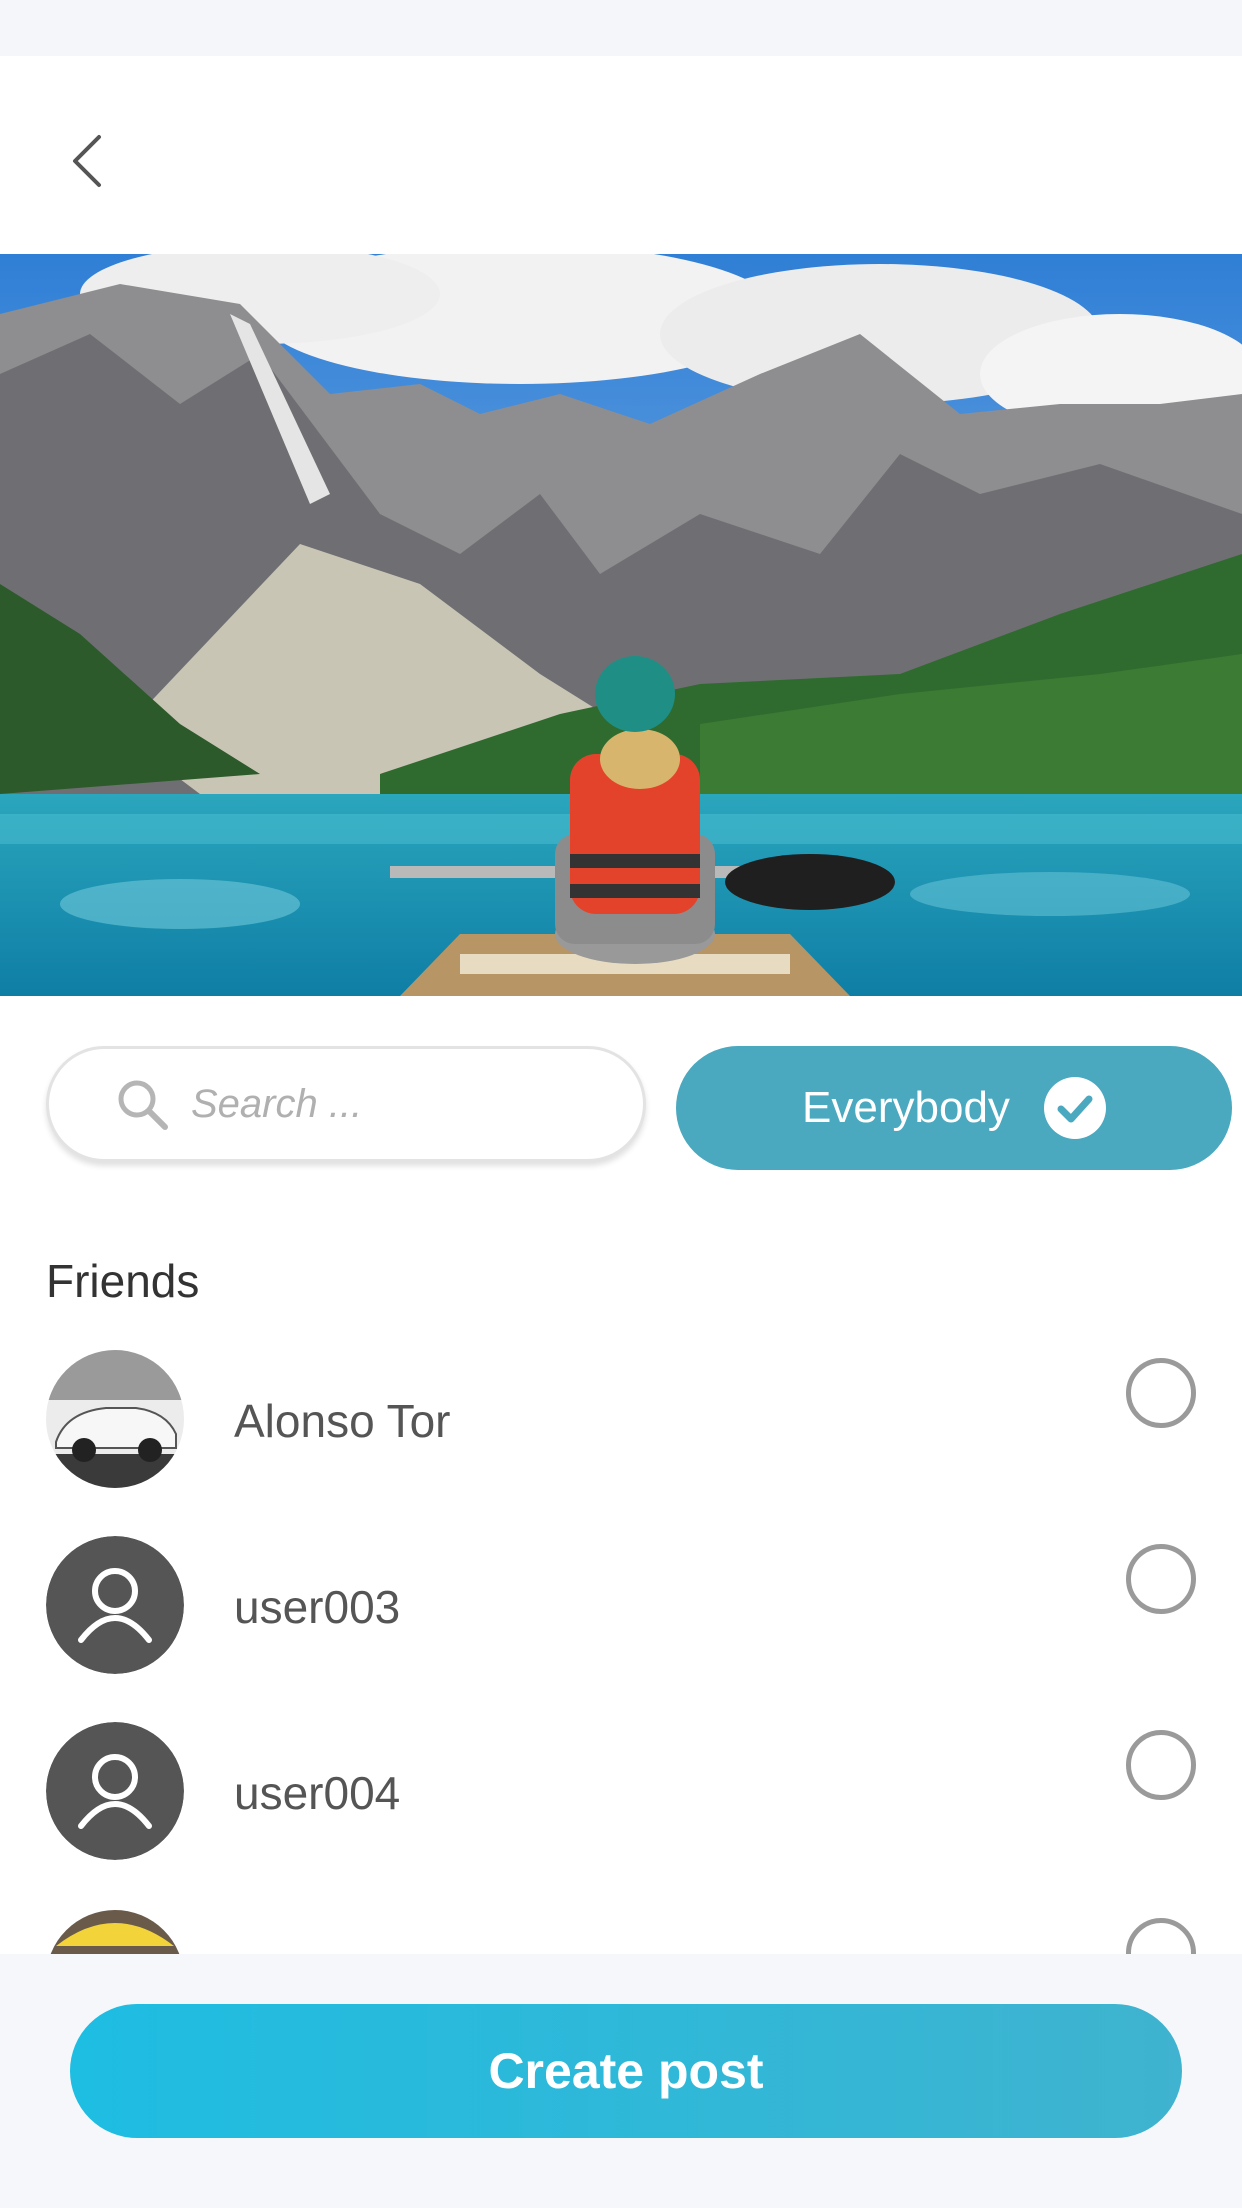 The image size is (1242, 2208). Describe the element at coordinates (123, 1281) in the screenshot. I see `friends-section-title: Friends` at that location.